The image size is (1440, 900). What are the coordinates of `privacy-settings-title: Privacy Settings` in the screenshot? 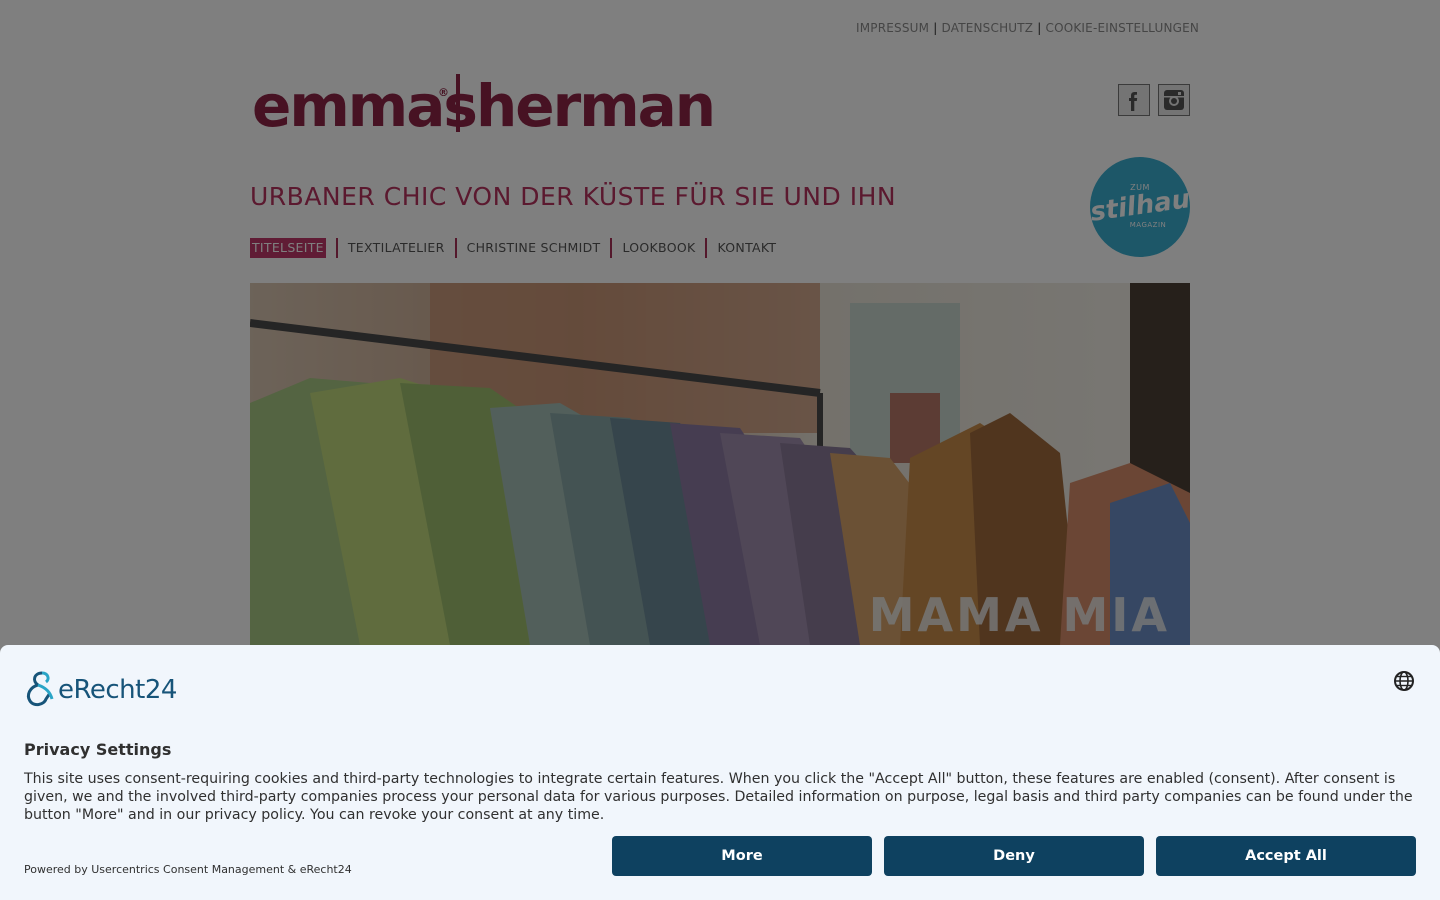 It's located at (98, 749).